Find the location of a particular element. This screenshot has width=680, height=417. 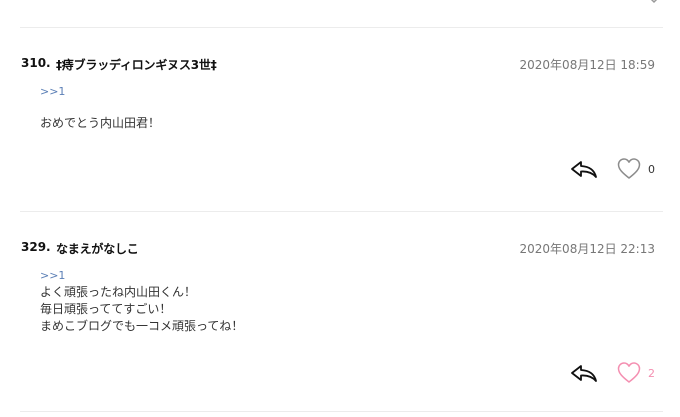

like-count: 2 is located at coordinates (651, 373).